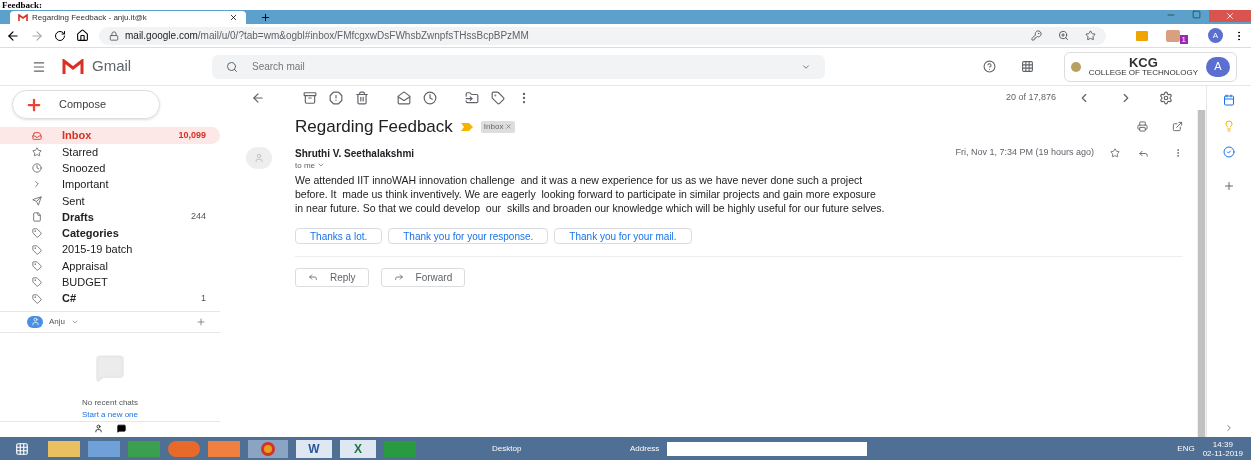 This screenshot has height=460, width=1251. I want to click on account-avatar: A, so click(1218, 66).